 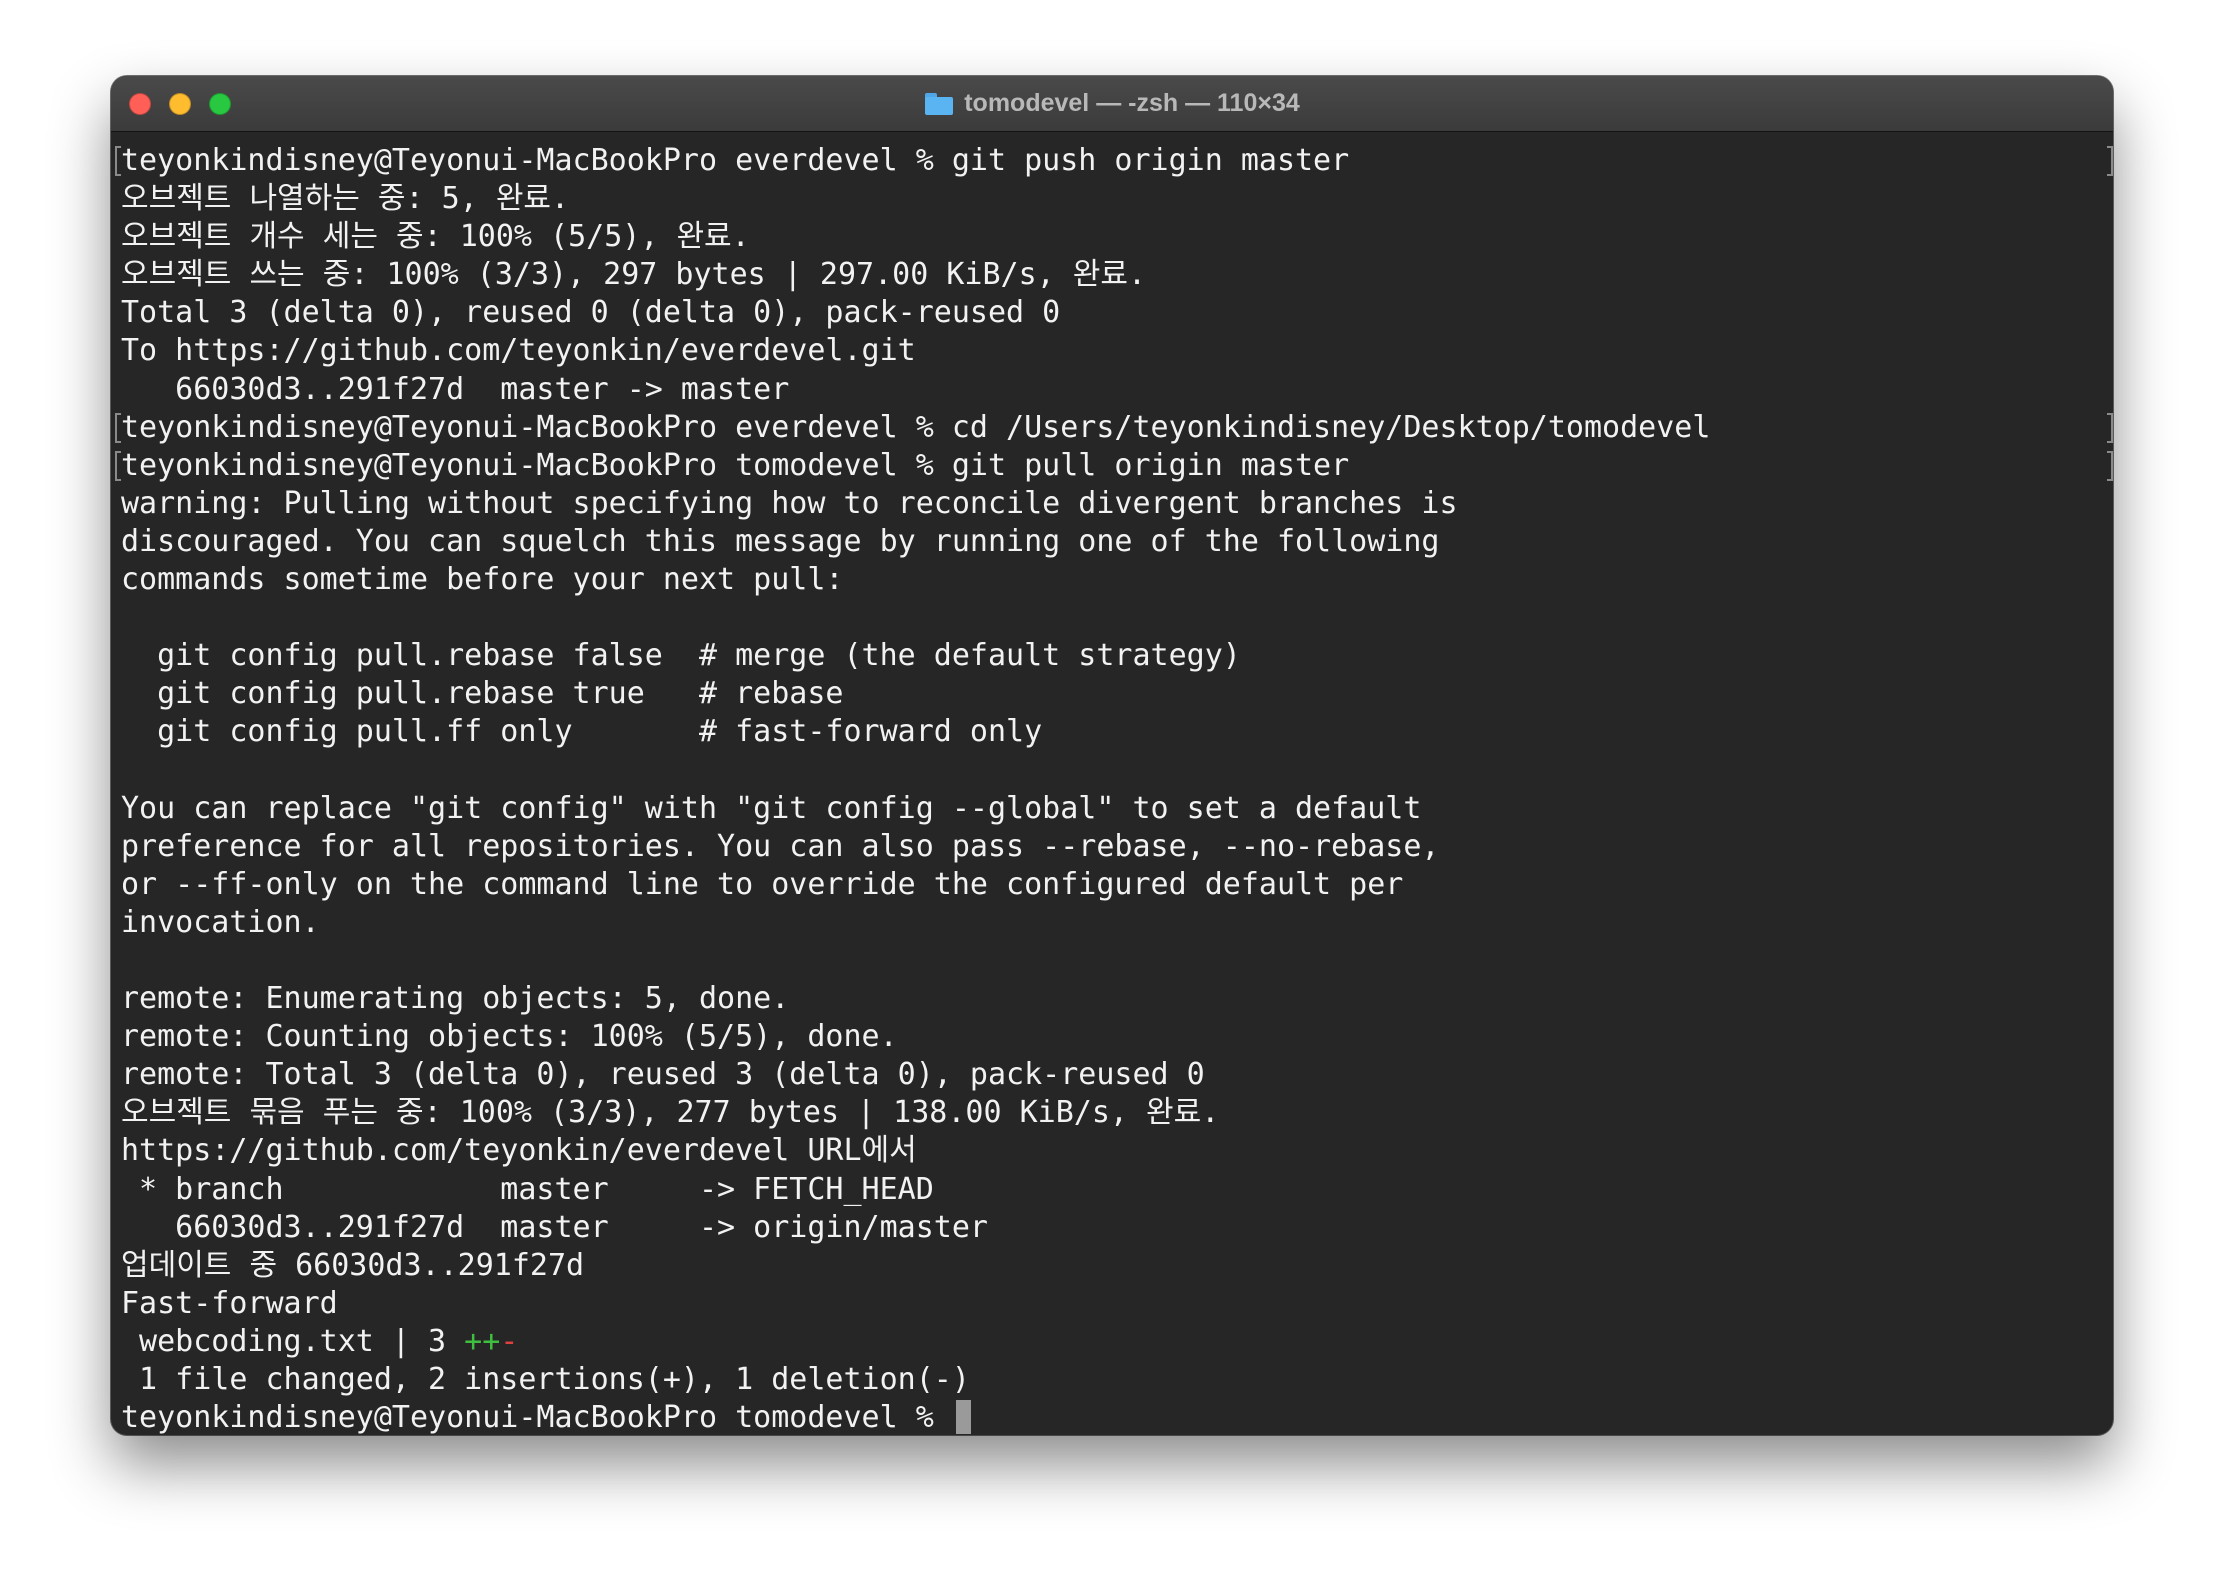 I want to click on diffstat-insertions: ++, so click(x=482, y=1341).